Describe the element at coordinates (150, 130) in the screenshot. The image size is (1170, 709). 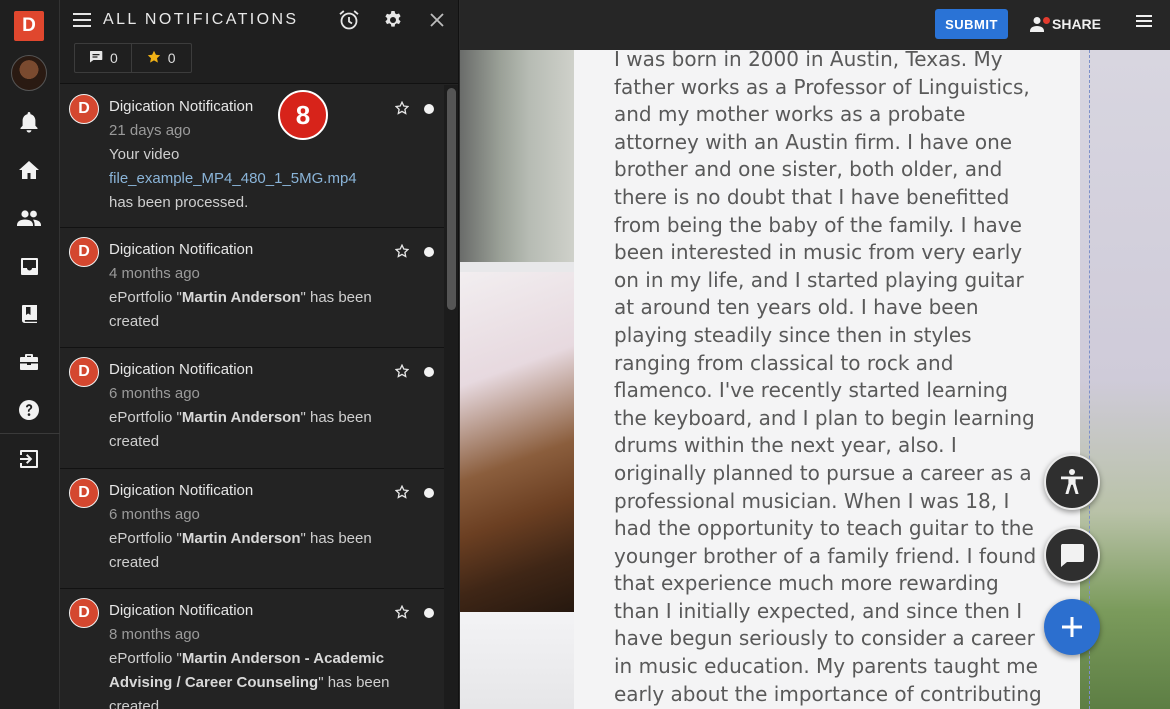
I see `notification-time: 21 days ago` at that location.